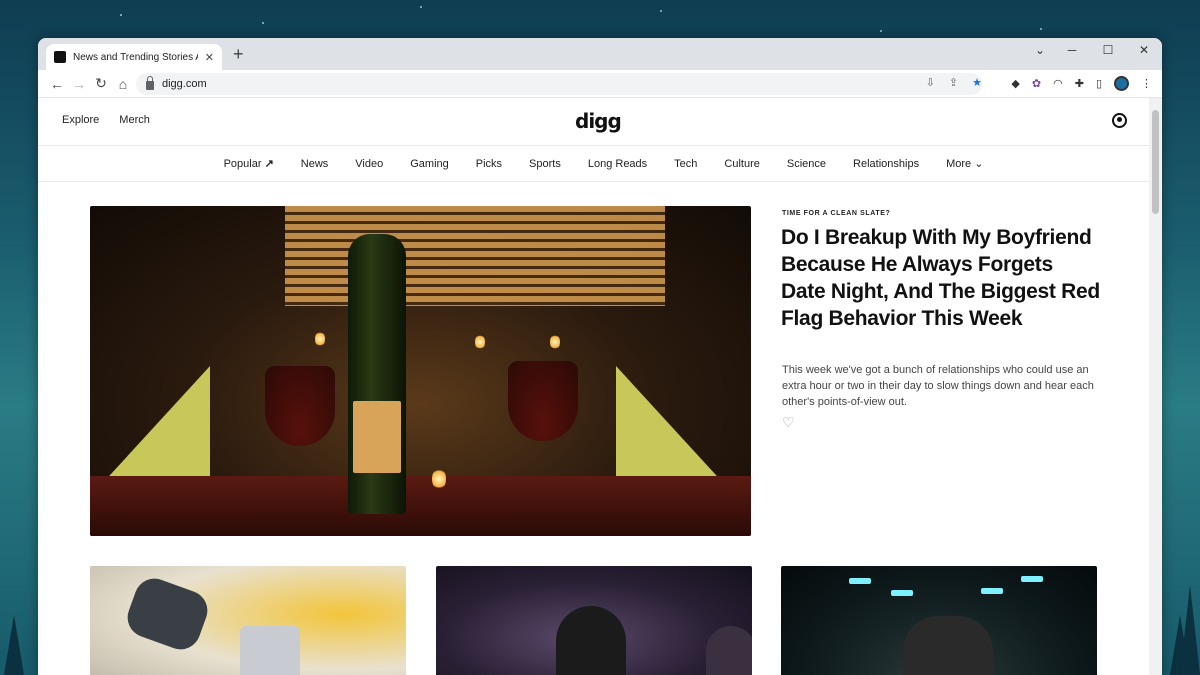  I want to click on reload-icon: ↻, so click(101, 83).